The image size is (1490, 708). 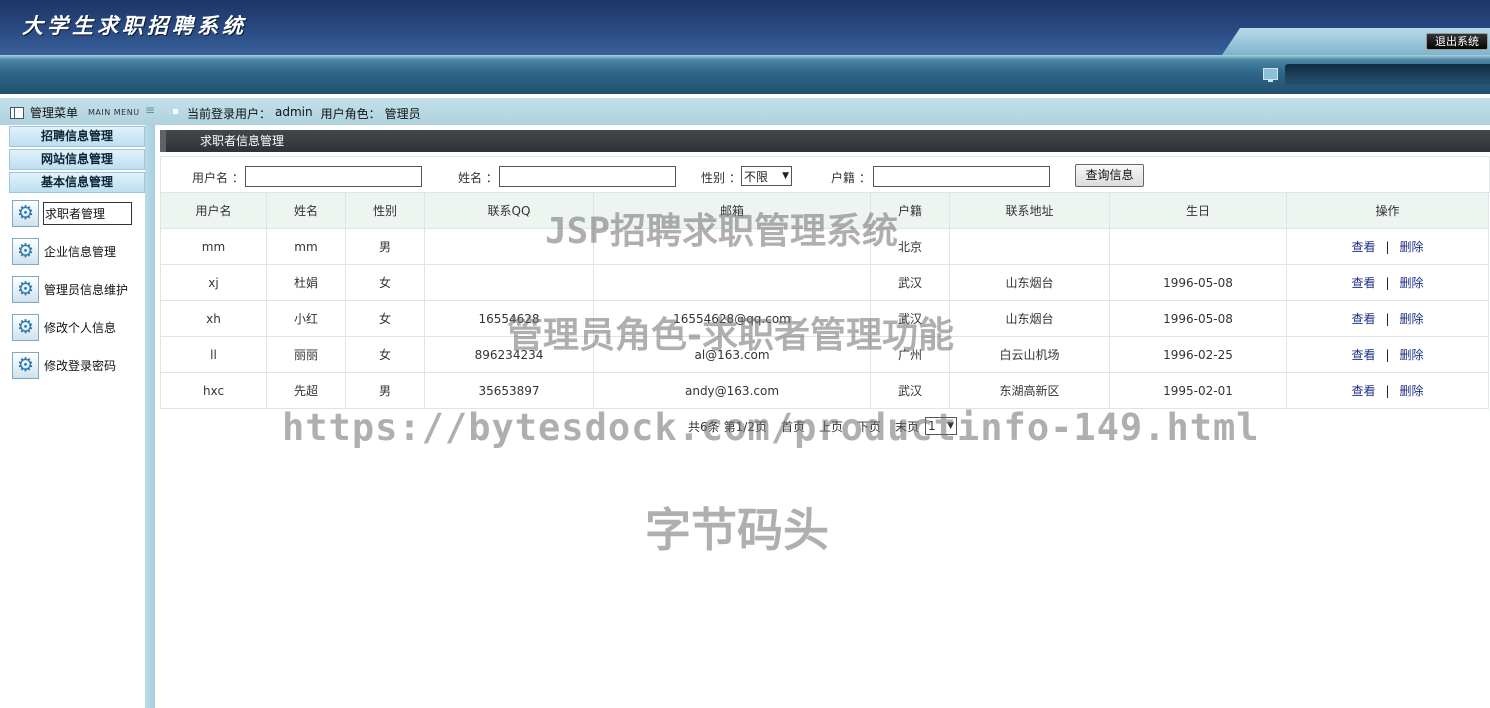 What do you see at coordinates (297, 113) in the screenshot?
I see `current-user-info: 当前登录用户： admin 用户角色： 管理员` at bounding box center [297, 113].